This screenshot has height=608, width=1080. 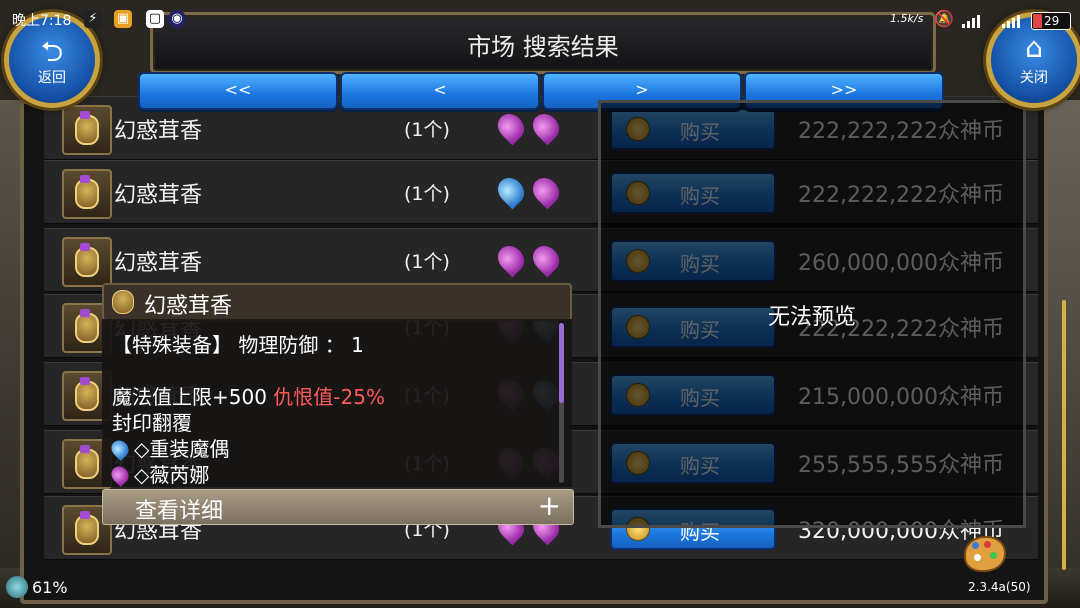 I want to click on tooltip-item-name: 幻惑茸香, so click(x=188, y=306).